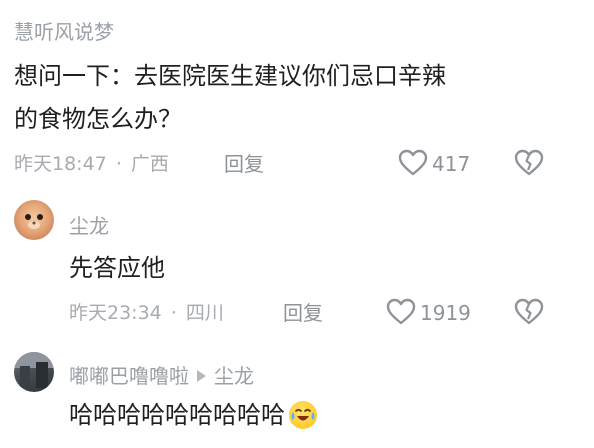  What do you see at coordinates (230, 76) in the screenshot?
I see `comment-text-line: 想问一下：去医院医生建议你们忌口辛辣` at bounding box center [230, 76].